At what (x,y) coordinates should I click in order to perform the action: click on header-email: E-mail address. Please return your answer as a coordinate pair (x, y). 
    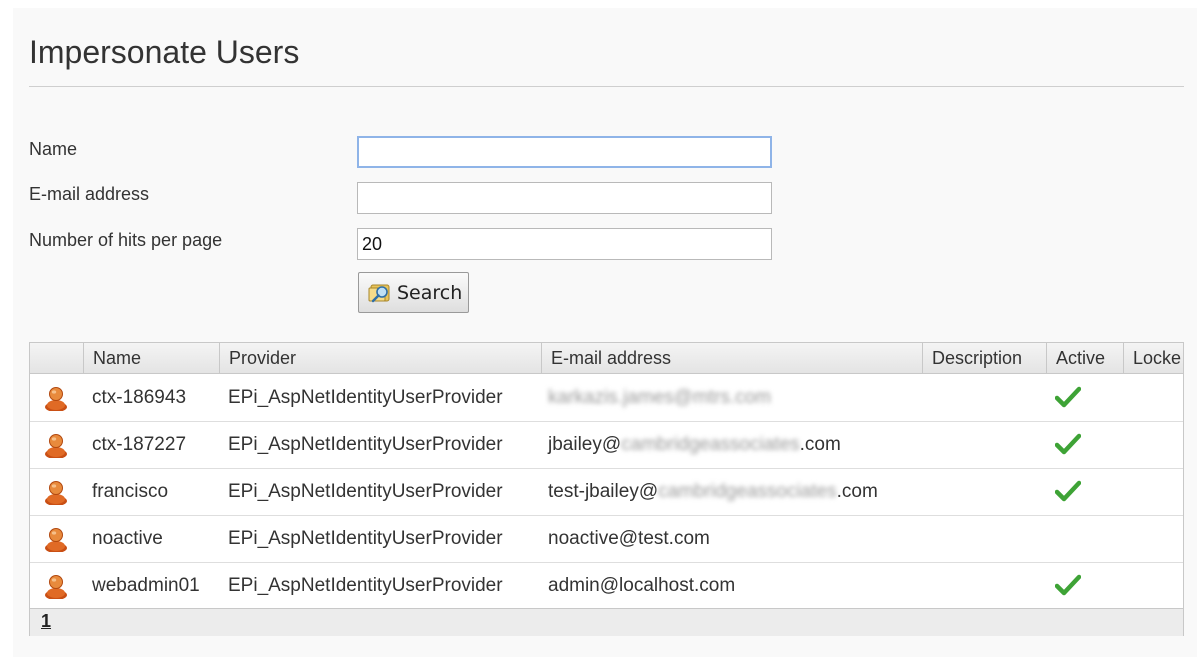
    Looking at the image, I should click on (731, 358).